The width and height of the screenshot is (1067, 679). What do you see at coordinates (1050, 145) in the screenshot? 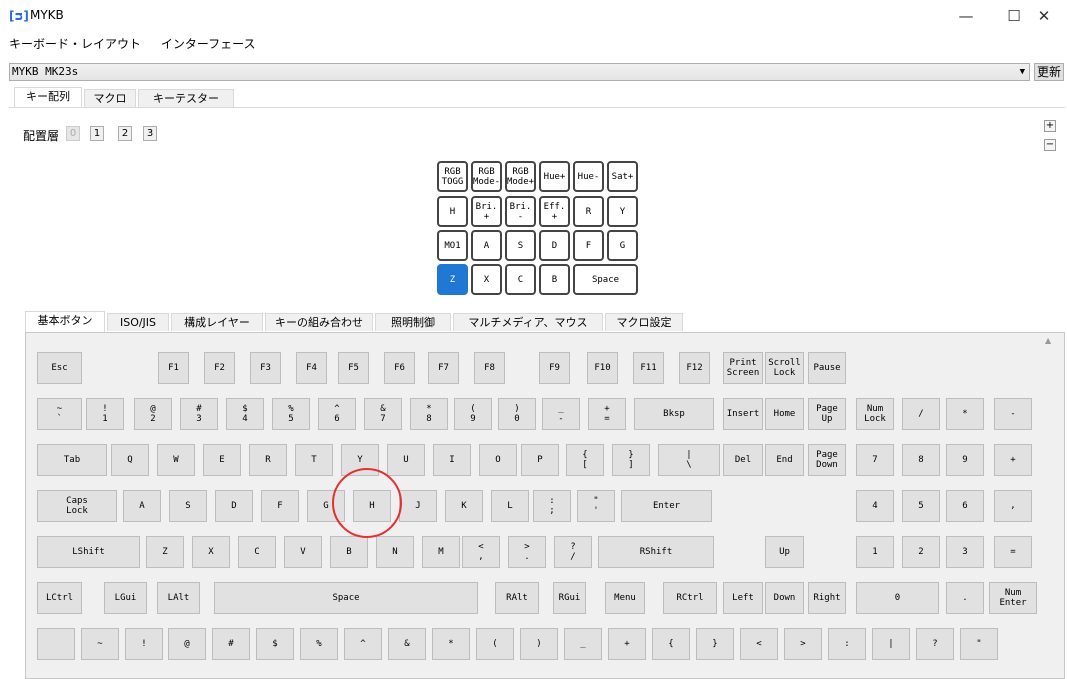
I see `zoom-out-button: −` at bounding box center [1050, 145].